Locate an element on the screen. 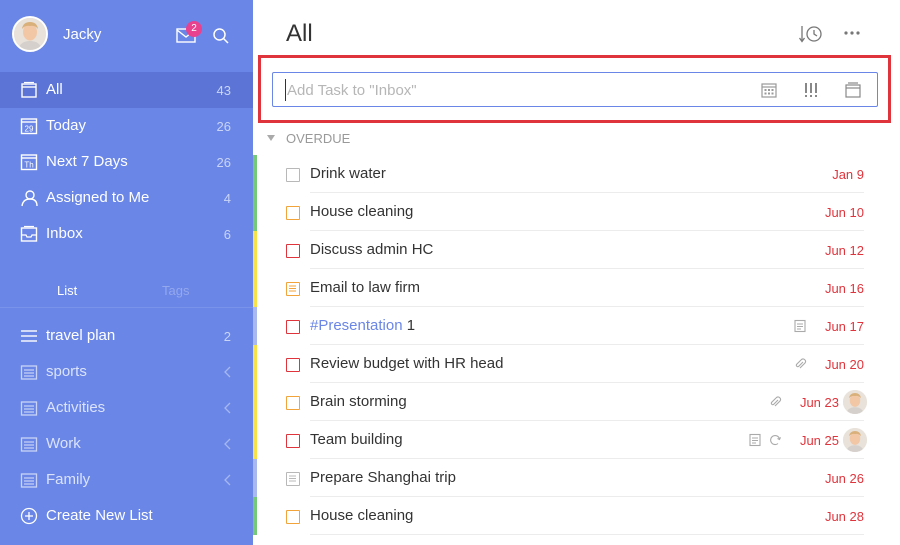 This screenshot has width=900, height=545. task-title: Discuss admin HC is located at coordinates (371, 249).